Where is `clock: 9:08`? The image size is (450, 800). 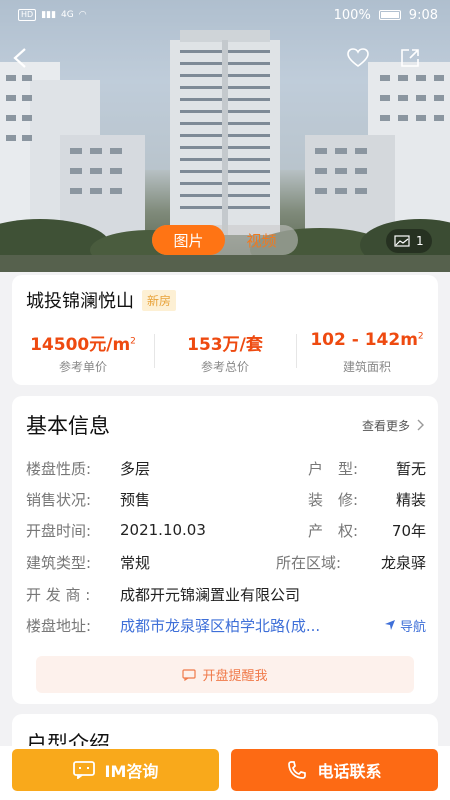 clock: 9:08 is located at coordinates (423, 15).